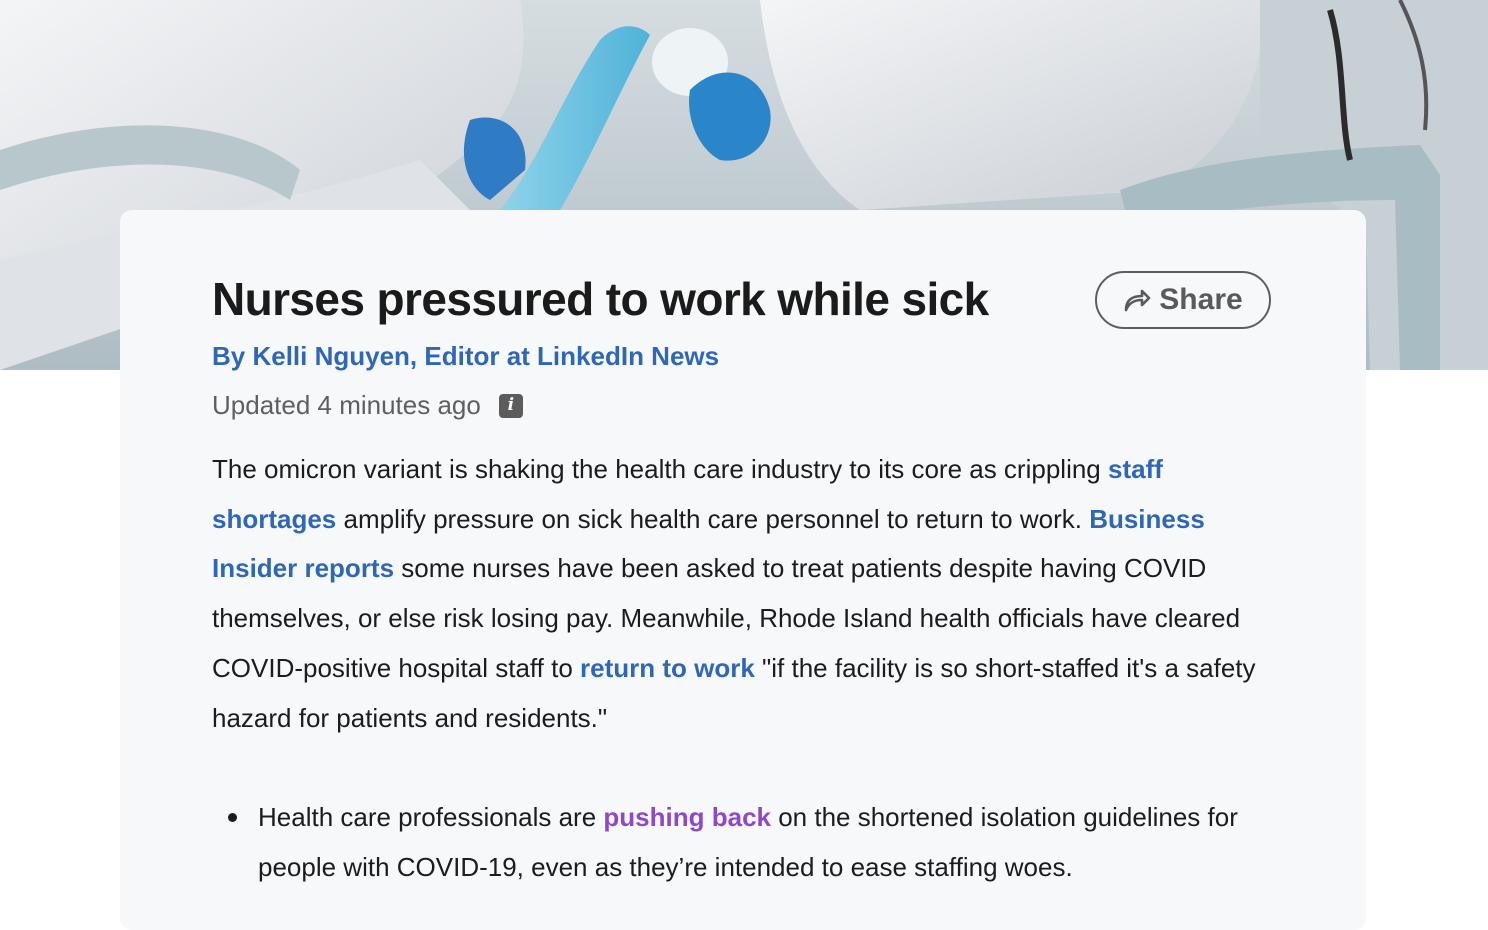 This screenshot has height=930, width=1488. Describe the element at coordinates (1137, 300) in the screenshot. I see `share-arrow-icon` at that location.